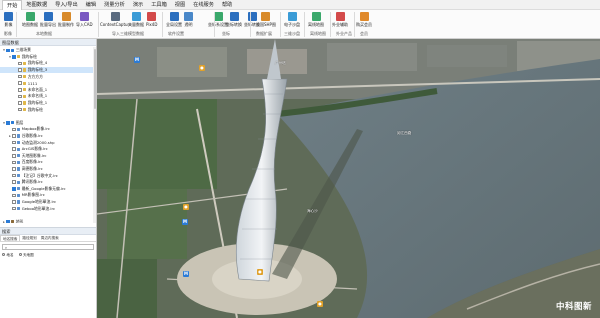 This screenshot has height=318, width=600. What do you see at coordinates (234, 21) in the screenshot?
I see `ribbon-tool-11: 坐标转换` at bounding box center [234, 21].